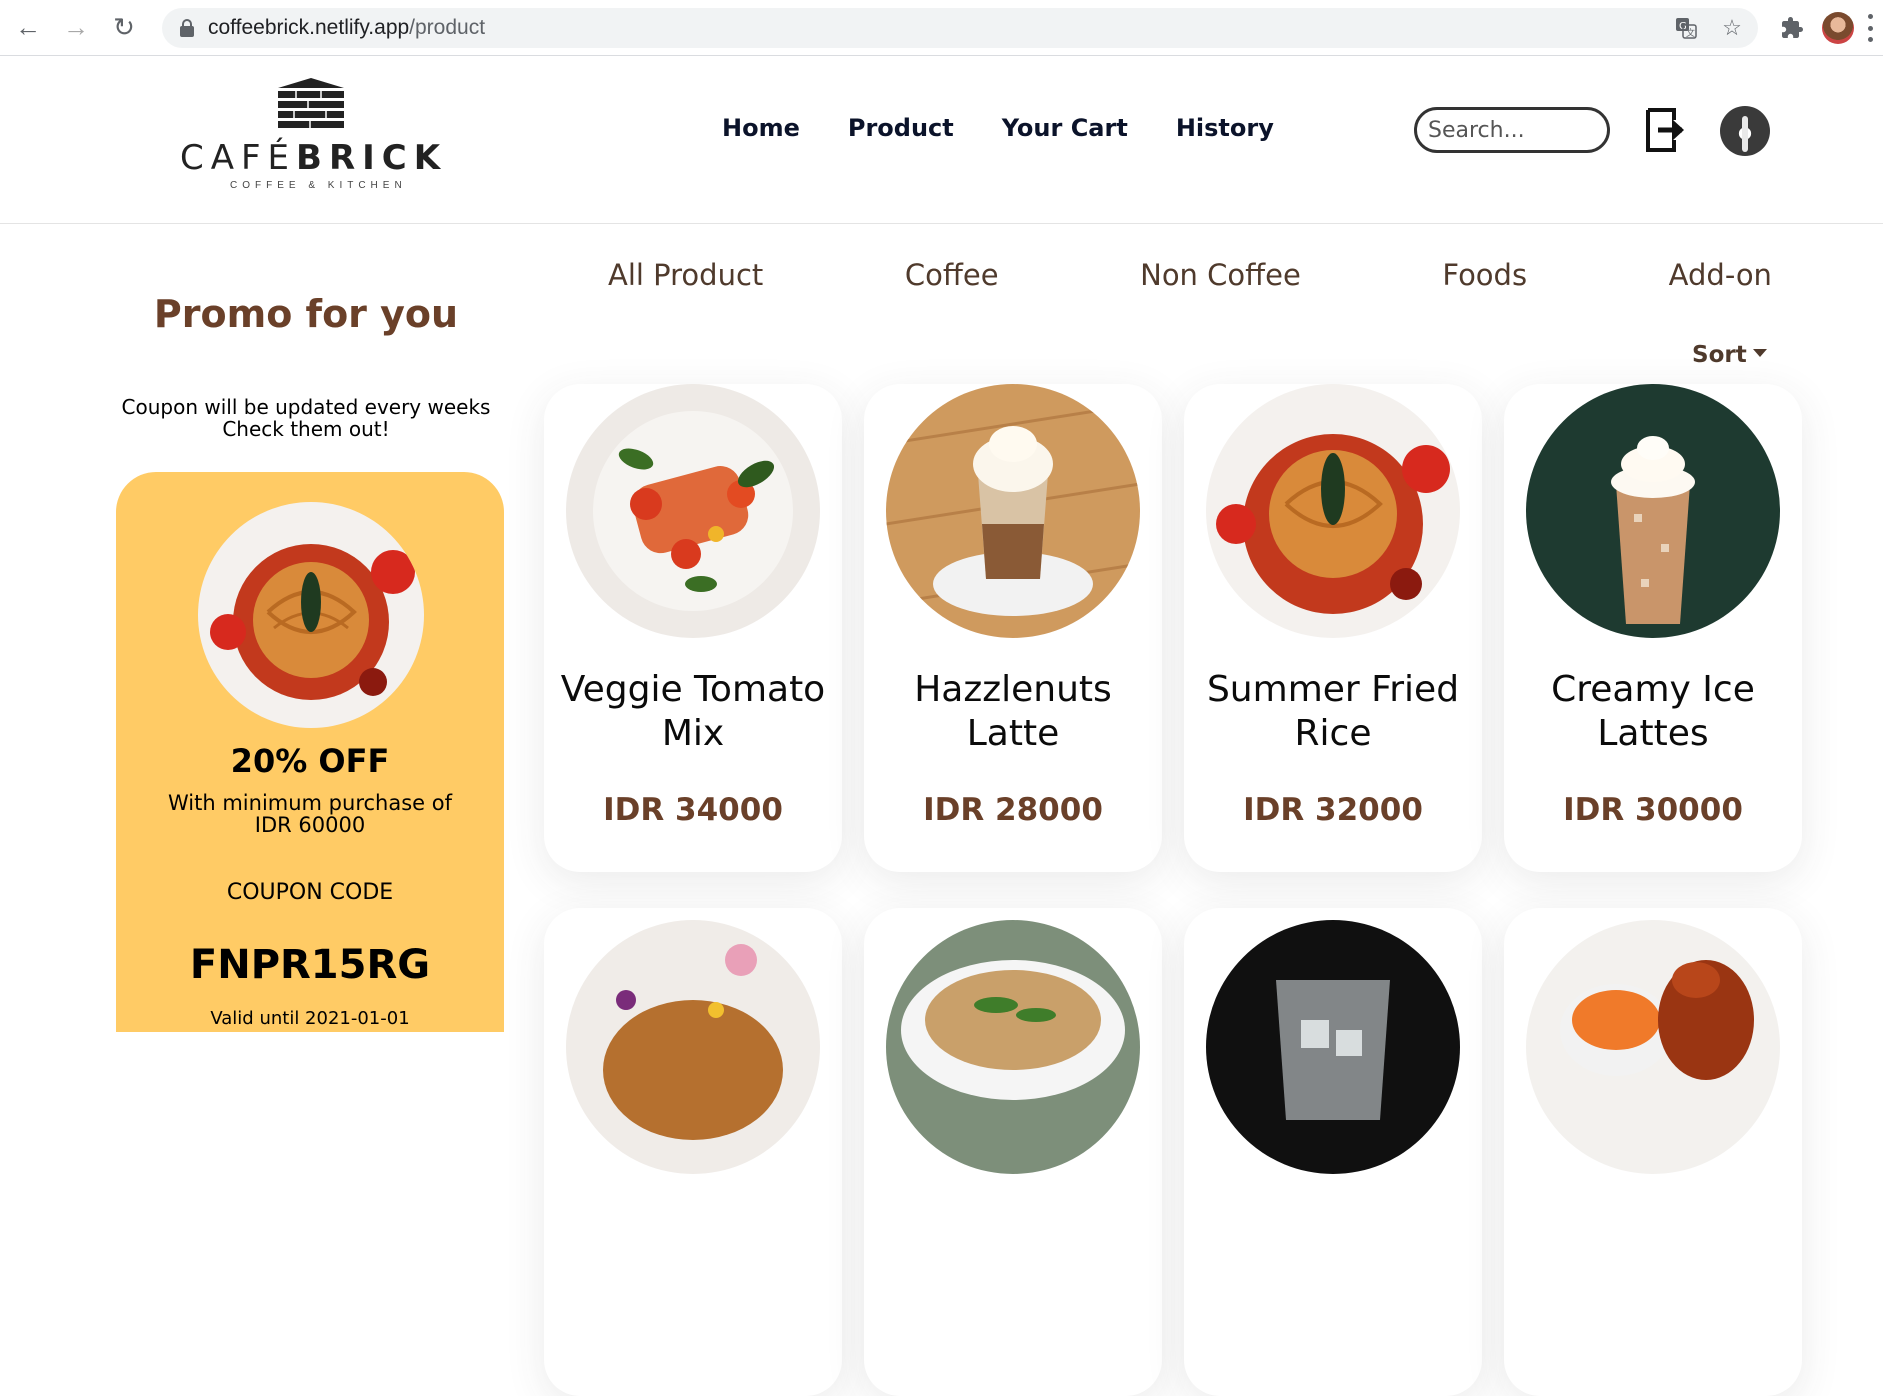 The width and height of the screenshot is (1883, 1396). I want to click on nav-home: Home, so click(761, 128).